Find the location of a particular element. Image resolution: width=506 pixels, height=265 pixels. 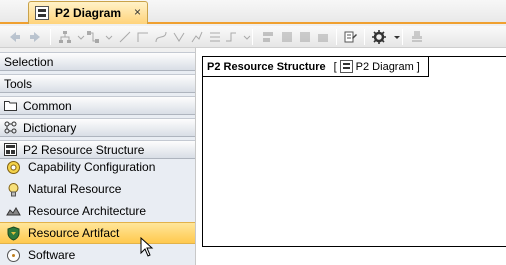

resource-architecture-icon is located at coordinates (13, 211).